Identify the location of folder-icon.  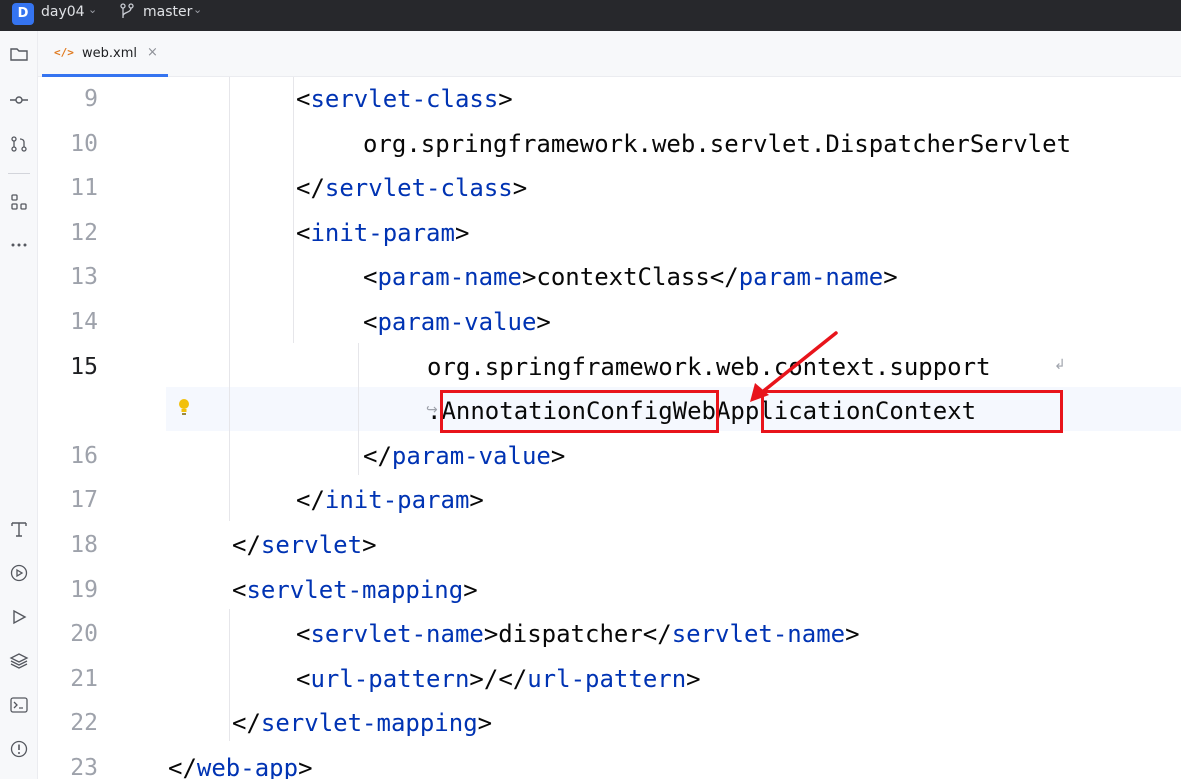
(19, 54).